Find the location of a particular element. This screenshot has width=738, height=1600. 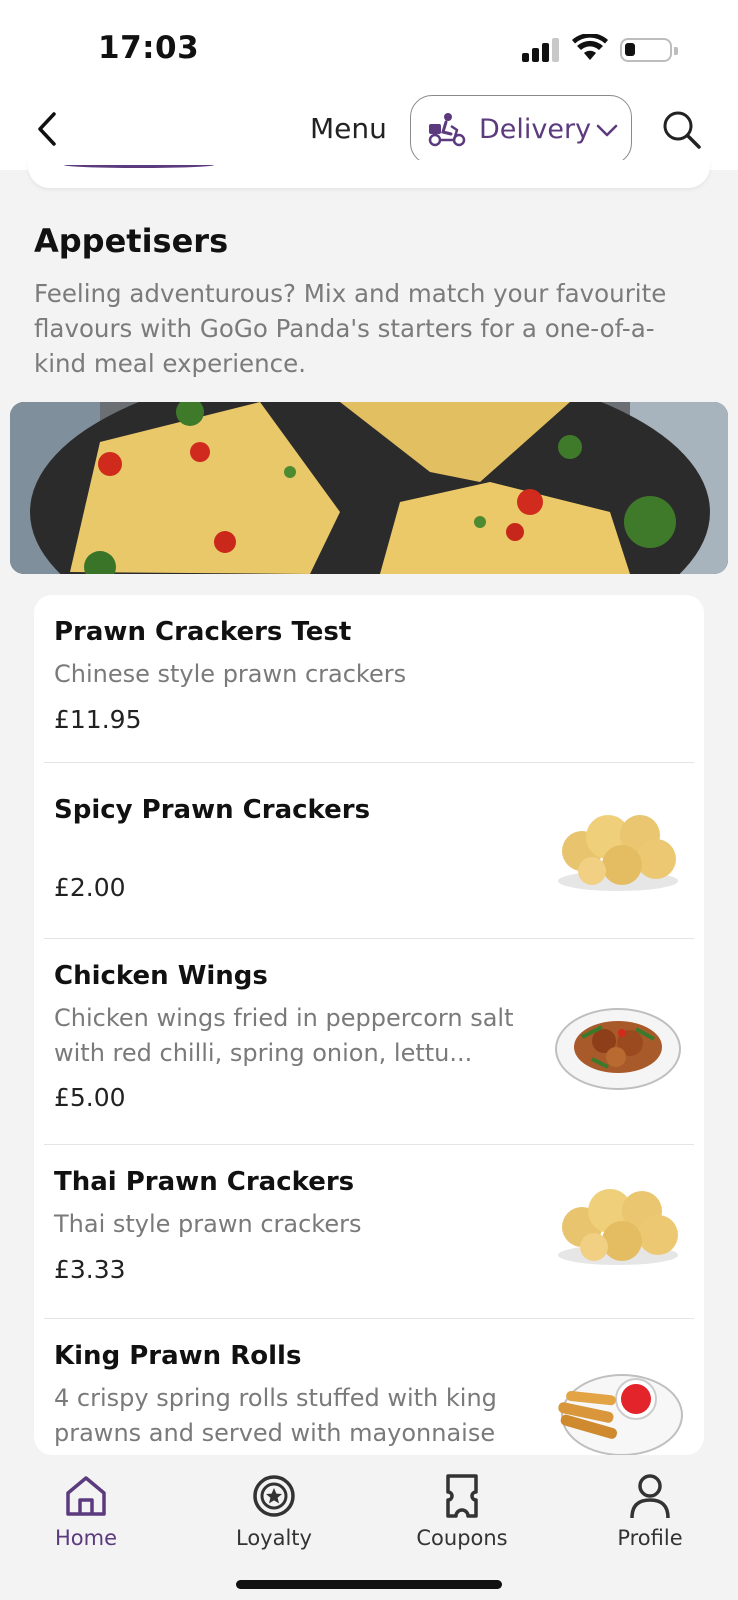

item-price: £2.00 is located at coordinates (90, 887).